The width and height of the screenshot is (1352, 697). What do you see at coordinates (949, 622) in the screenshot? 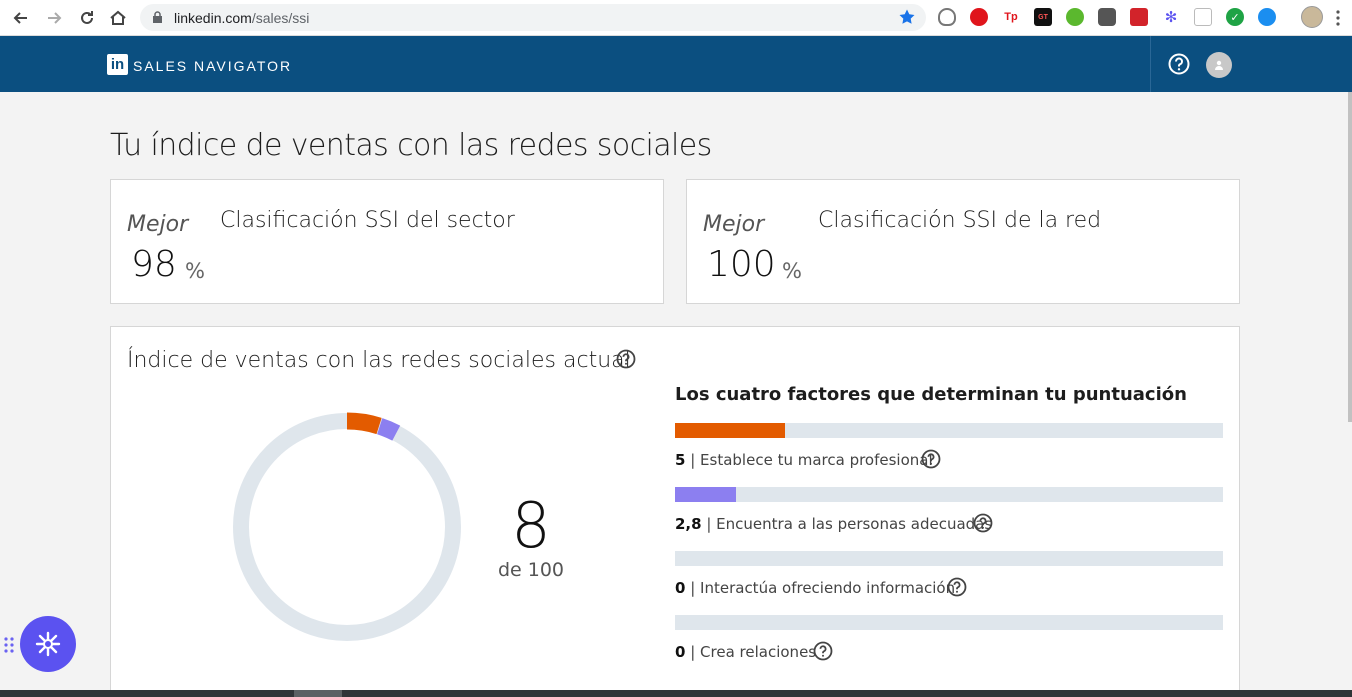
I see `factor-bar-relationships` at bounding box center [949, 622].